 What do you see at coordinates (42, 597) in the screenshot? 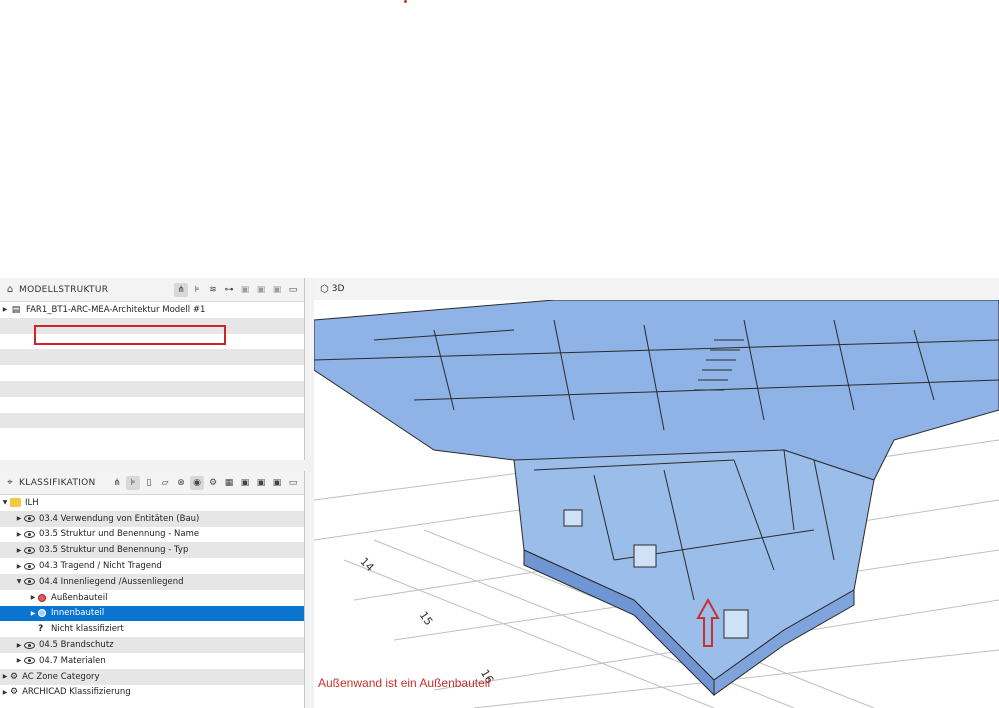
I see `red-circle-icon` at bounding box center [42, 597].